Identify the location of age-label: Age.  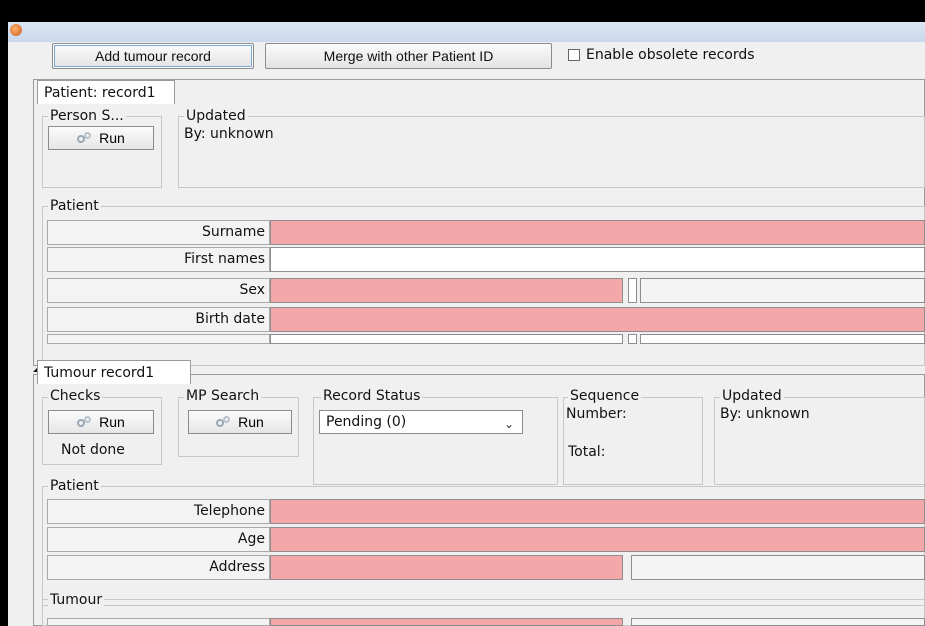
(158, 539).